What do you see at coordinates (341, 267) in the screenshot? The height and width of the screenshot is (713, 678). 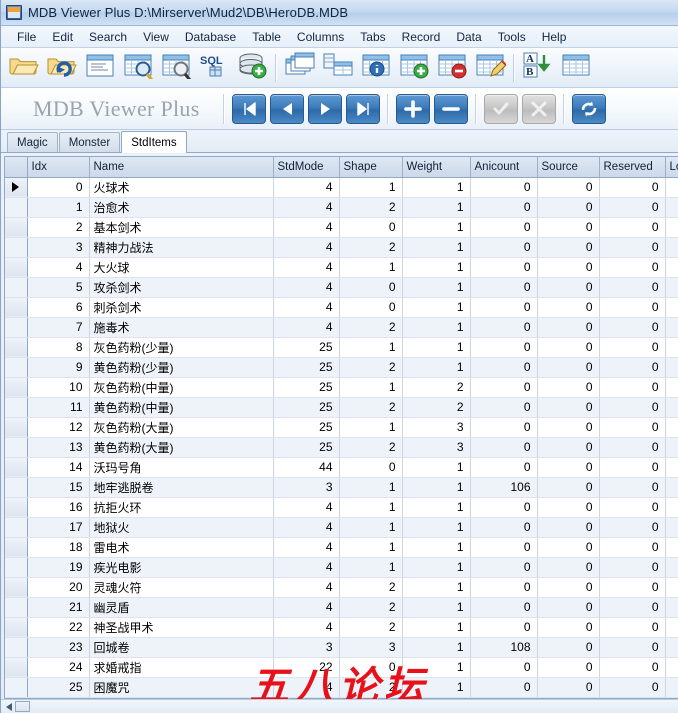 I see `table-row: 4 大火球 4 1 1 0 0 0` at bounding box center [341, 267].